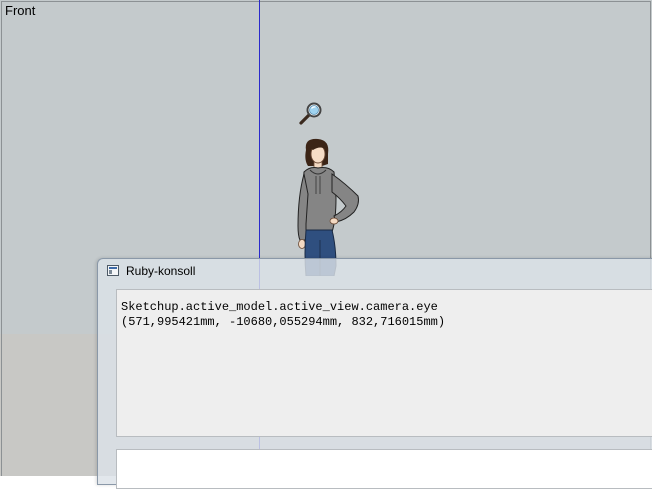  Describe the element at coordinates (328, 207) in the screenshot. I see `scale-figure` at that location.